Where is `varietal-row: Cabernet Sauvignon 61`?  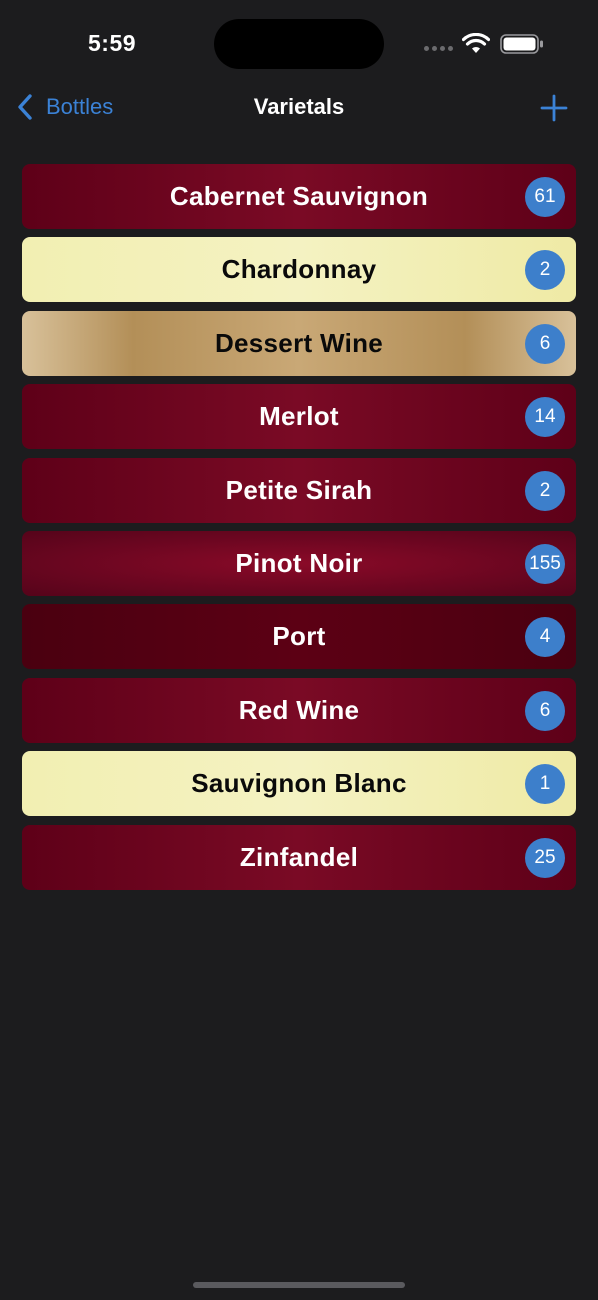 varietal-row: Cabernet Sauvignon 61 is located at coordinates (299, 196).